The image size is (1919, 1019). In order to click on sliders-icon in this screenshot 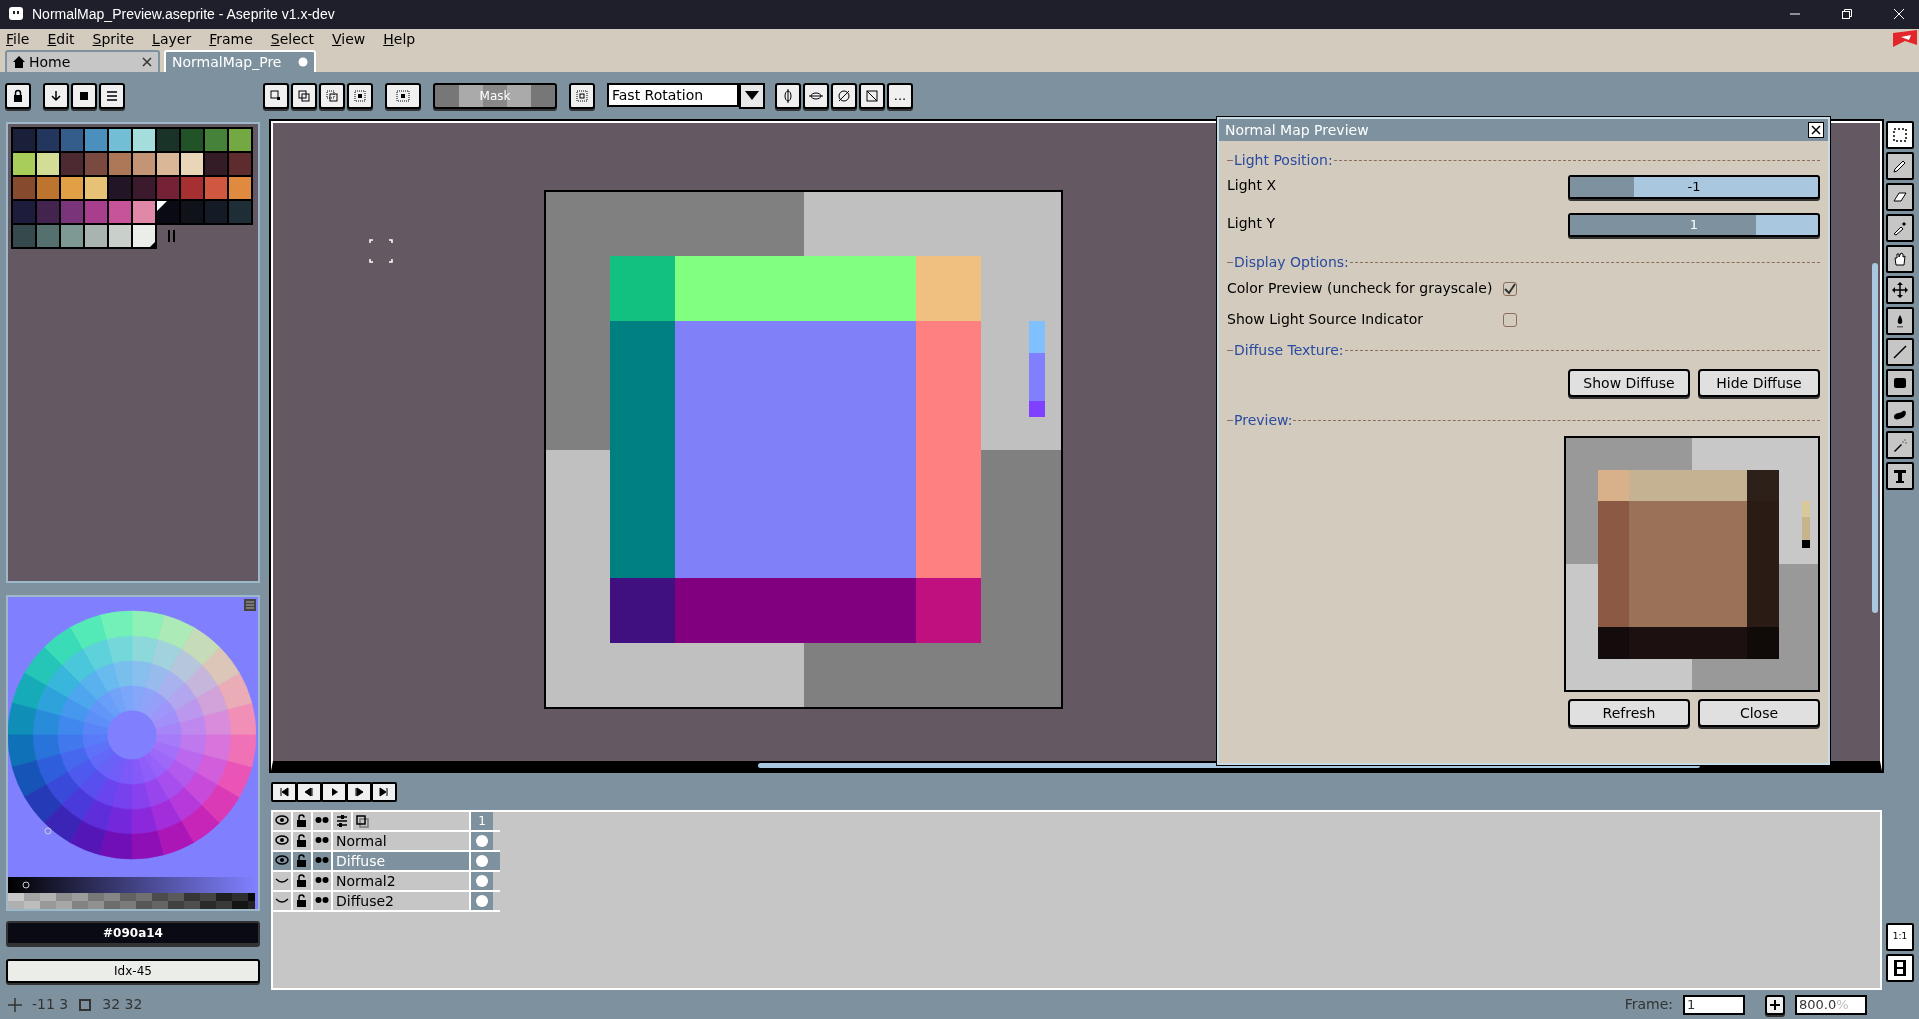, I will do `click(342, 821)`.